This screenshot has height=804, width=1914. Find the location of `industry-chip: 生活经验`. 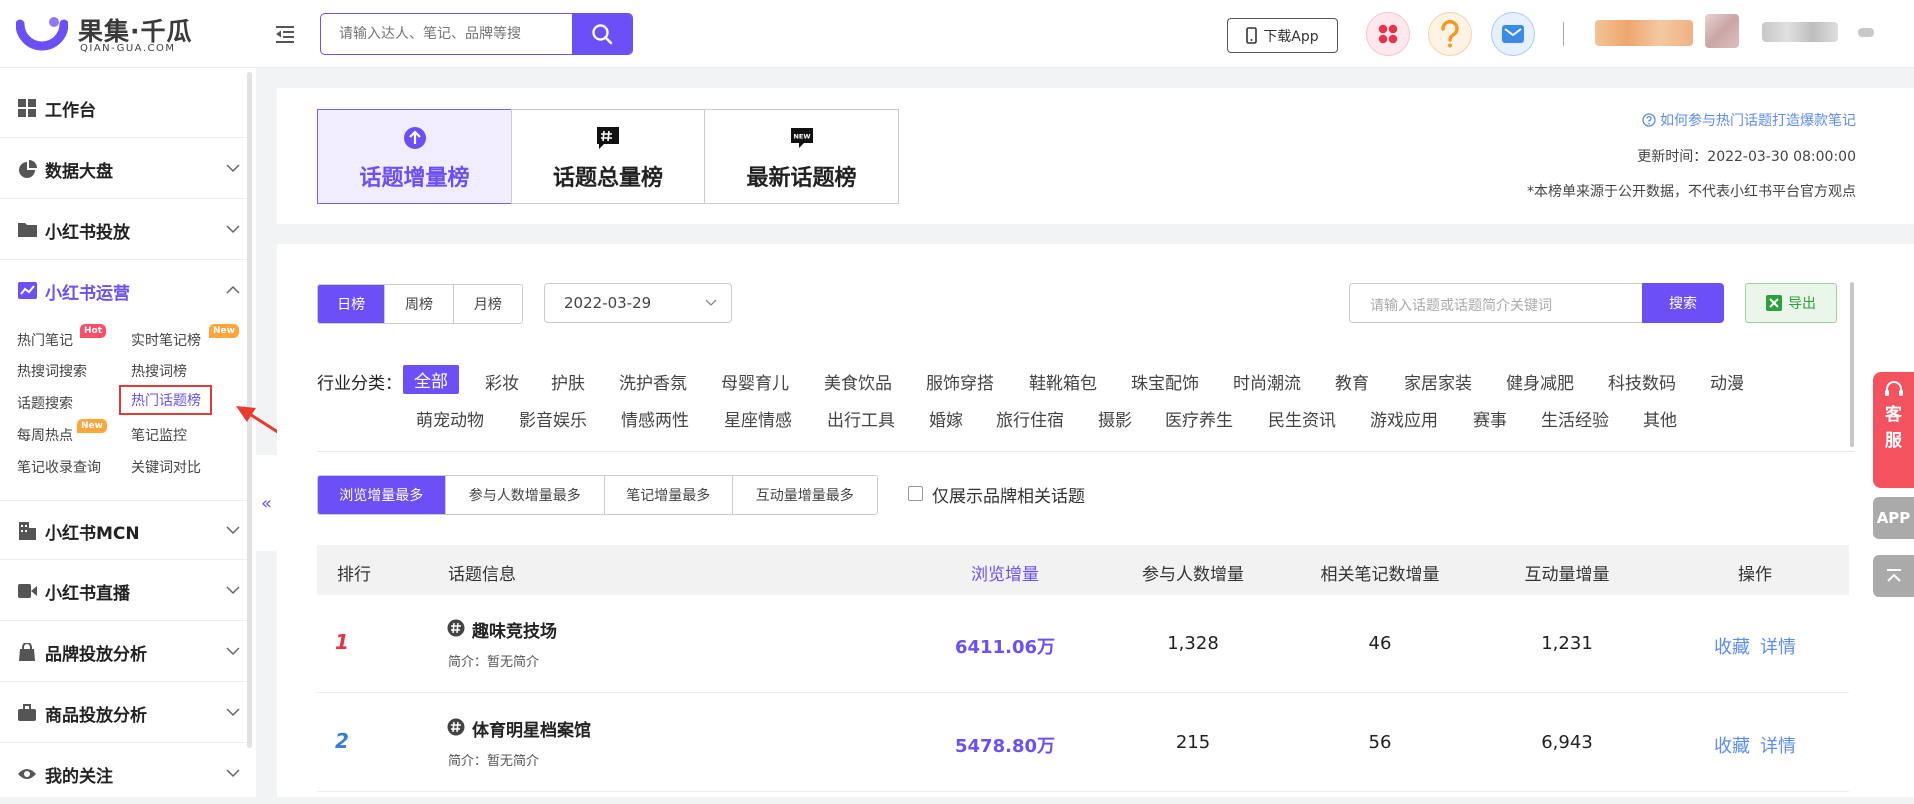

industry-chip: 生活经验 is located at coordinates (1575, 418).